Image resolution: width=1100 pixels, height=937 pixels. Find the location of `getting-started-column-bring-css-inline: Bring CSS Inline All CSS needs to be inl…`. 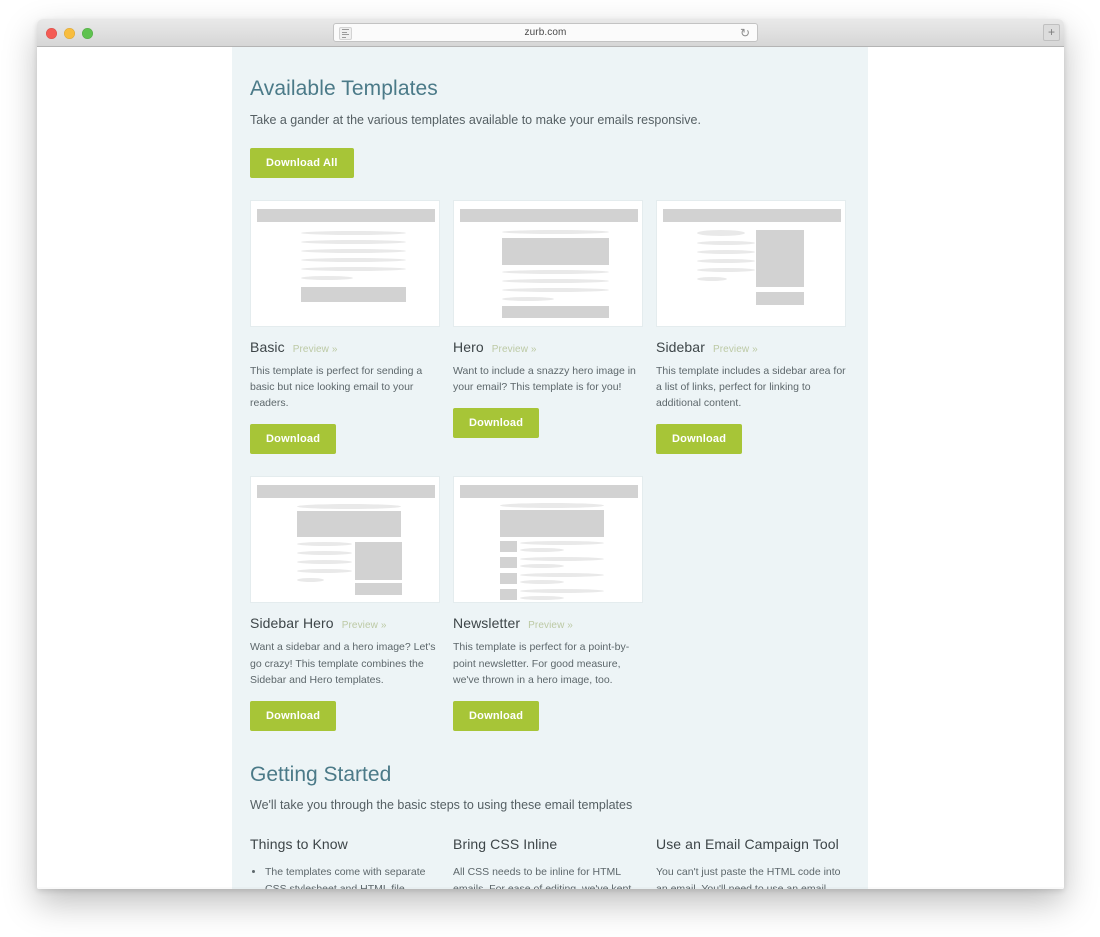

getting-started-column-bring-css-inline: Bring CSS Inline All CSS needs to be inl… is located at coordinates (548, 862).